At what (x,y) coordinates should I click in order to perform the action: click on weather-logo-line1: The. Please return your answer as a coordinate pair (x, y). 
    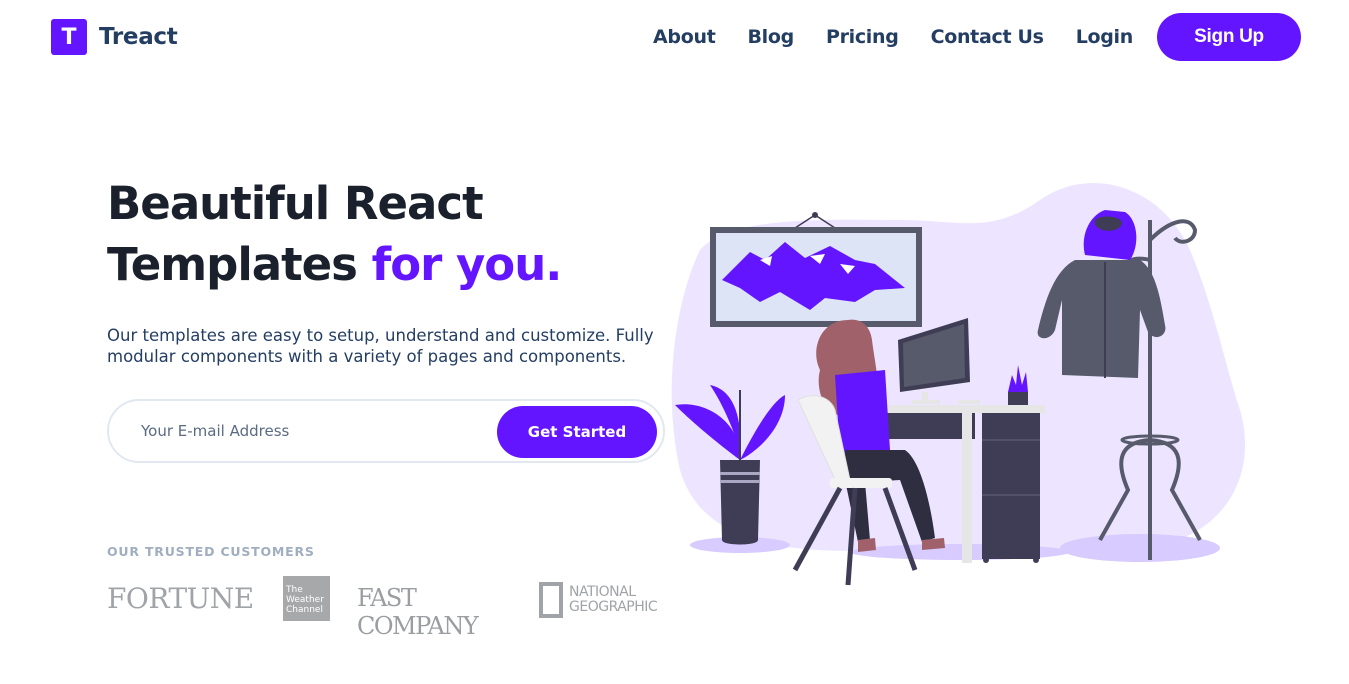
    Looking at the image, I should click on (294, 590).